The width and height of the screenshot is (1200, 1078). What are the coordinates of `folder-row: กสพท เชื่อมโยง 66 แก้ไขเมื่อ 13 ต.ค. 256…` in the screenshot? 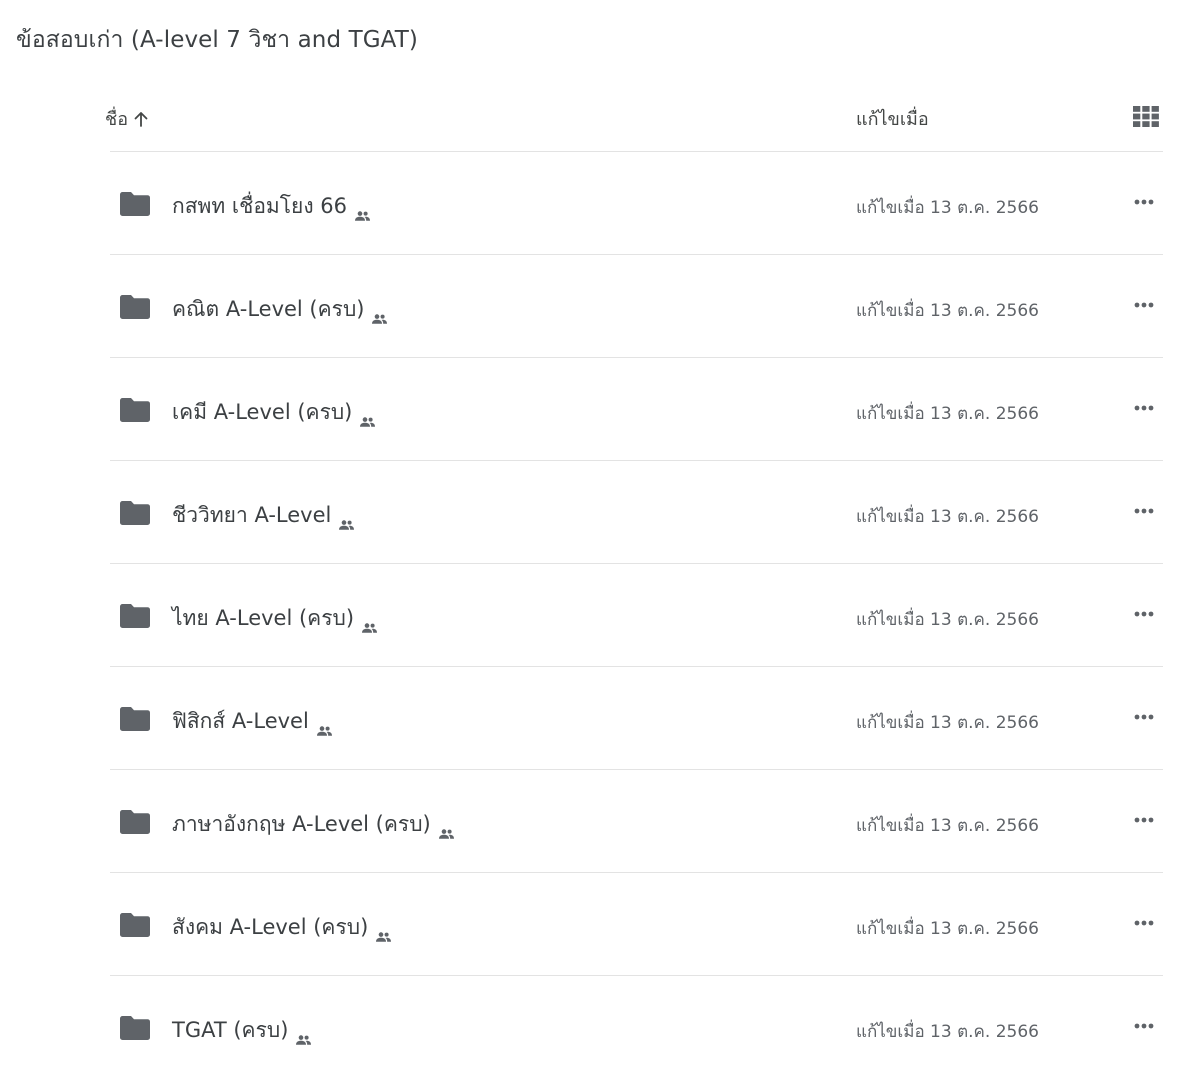 It's located at (636, 202).